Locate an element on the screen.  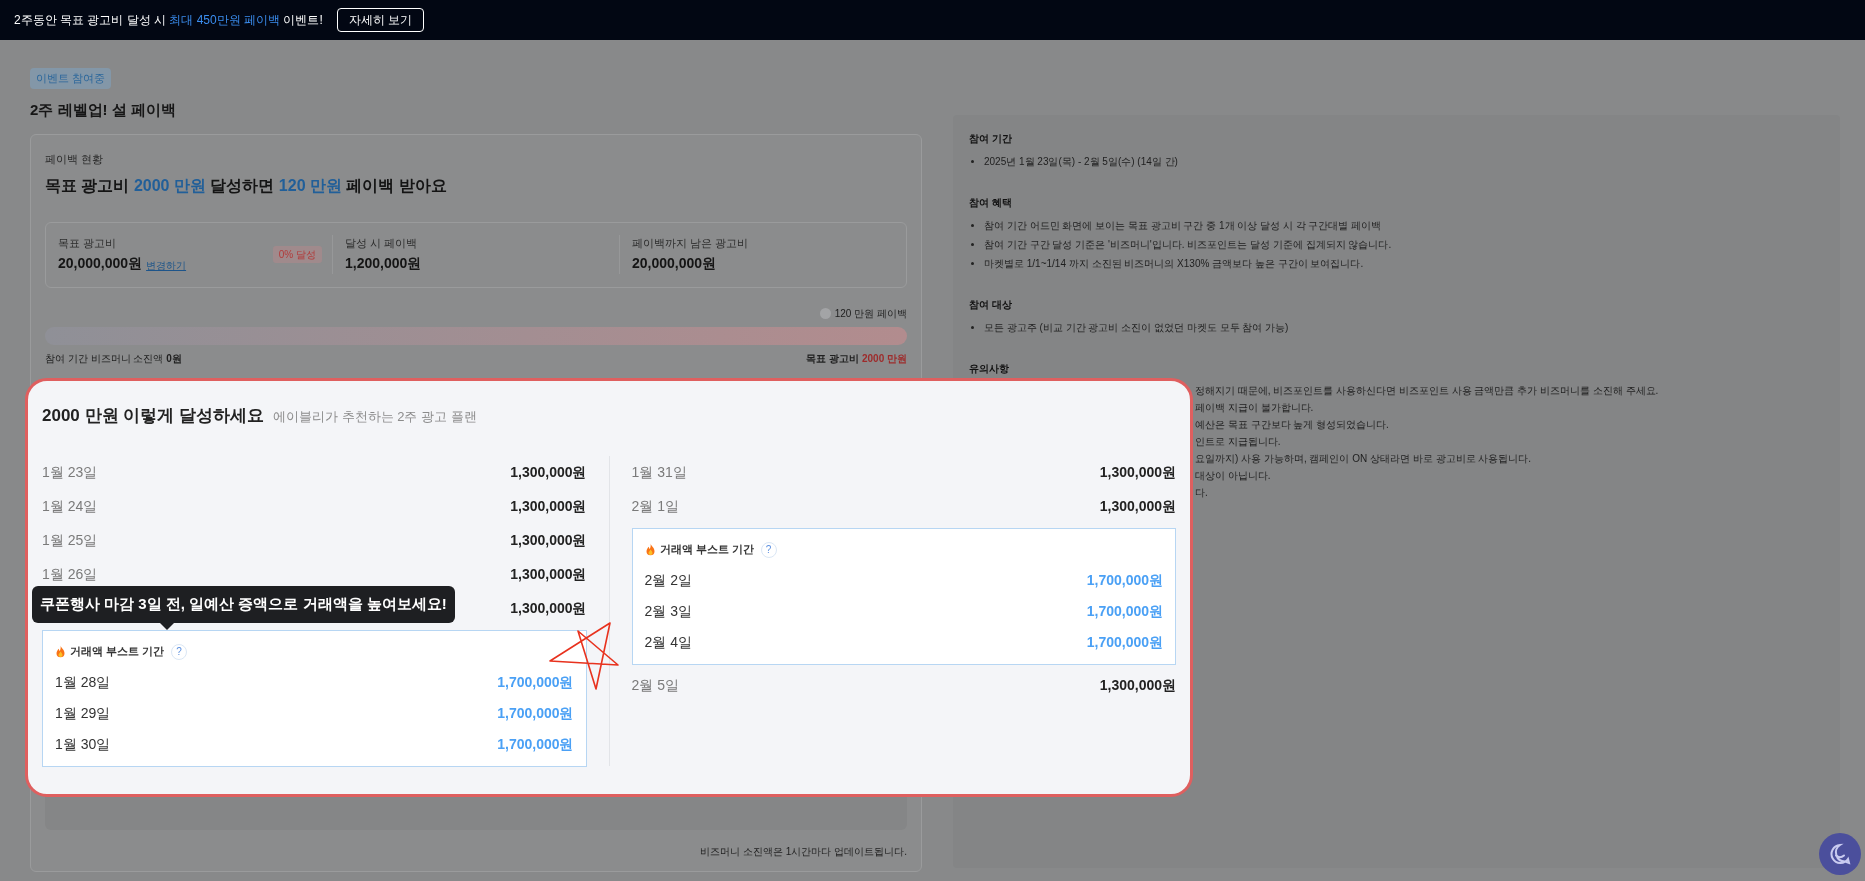
info-item: 인트로 지급됩니다. is located at coordinates (1238, 441).